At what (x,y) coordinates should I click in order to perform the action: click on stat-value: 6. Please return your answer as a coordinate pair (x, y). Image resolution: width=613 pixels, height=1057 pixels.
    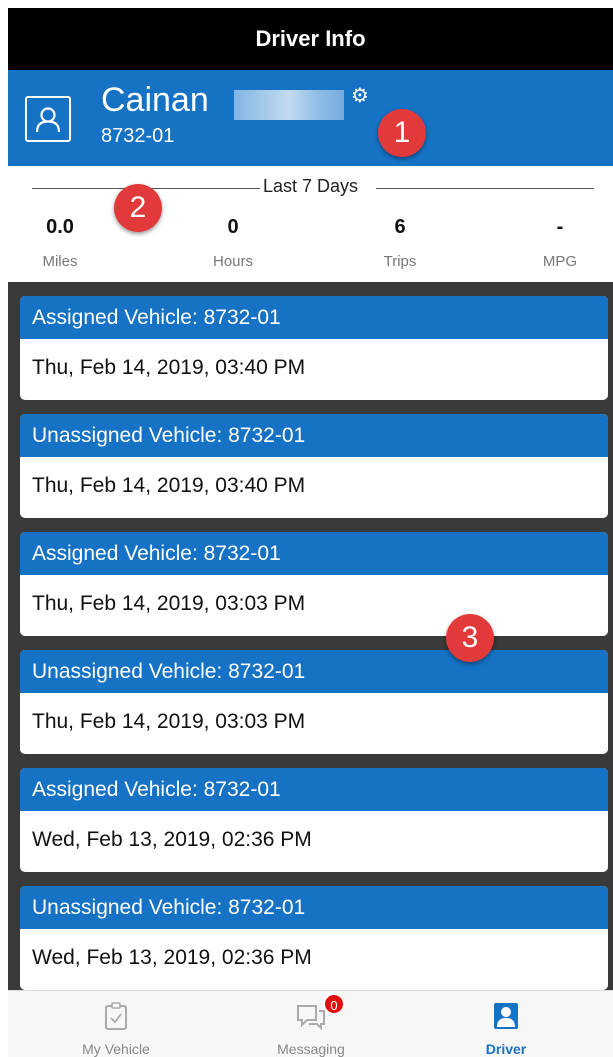
    Looking at the image, I should click on (400, 227).